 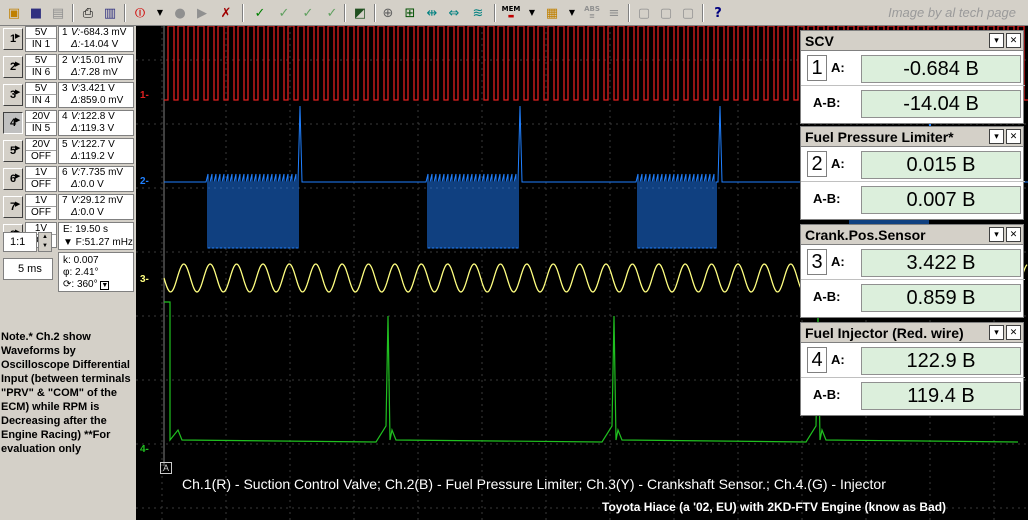 What do you see at coordinates (144, 95) in the screenshot?
I see `ch1-marker: 1-` at bounding box center [144, 95].